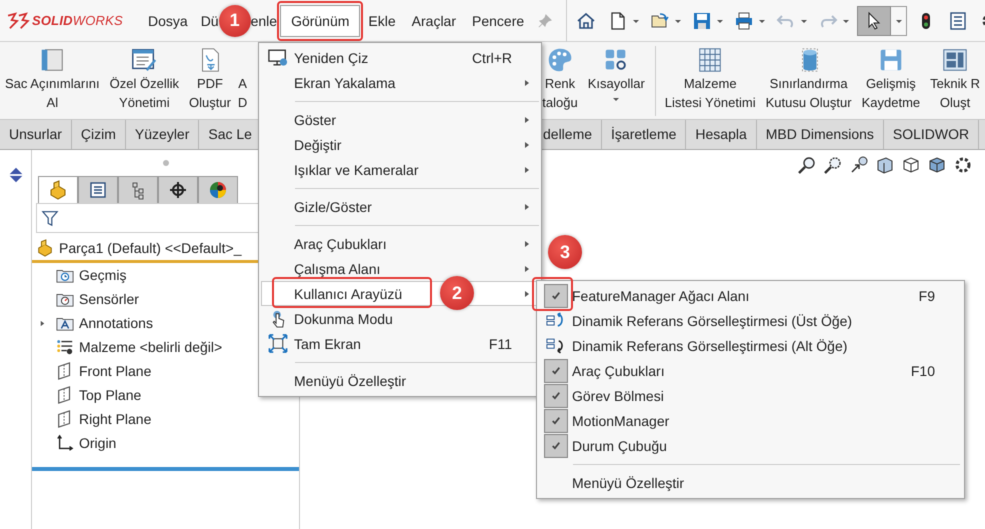  What do you see at coordinates (102, 275) in the screenshot?
I see `tree-item-label: Geçmiş` at bounding box center [102, 275].